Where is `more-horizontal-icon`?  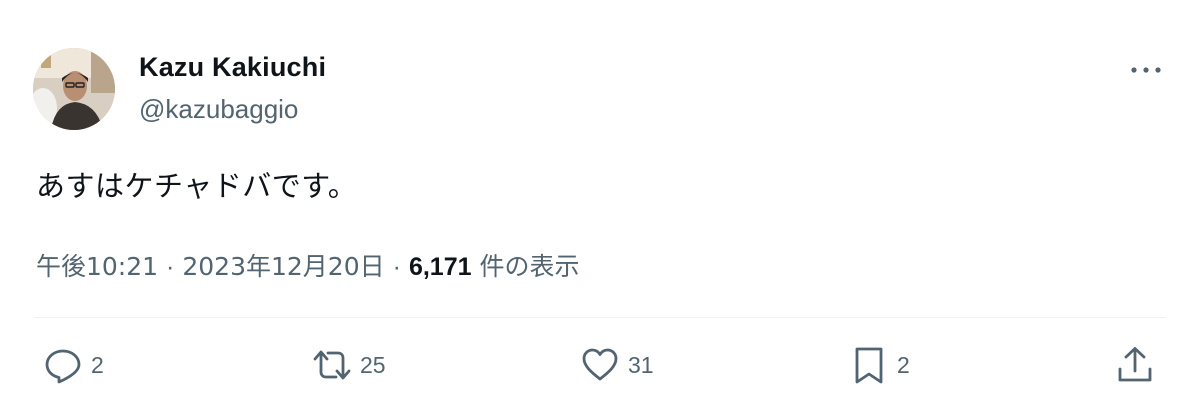 more-horizontal-icon is located at coordinates (1146, 70).